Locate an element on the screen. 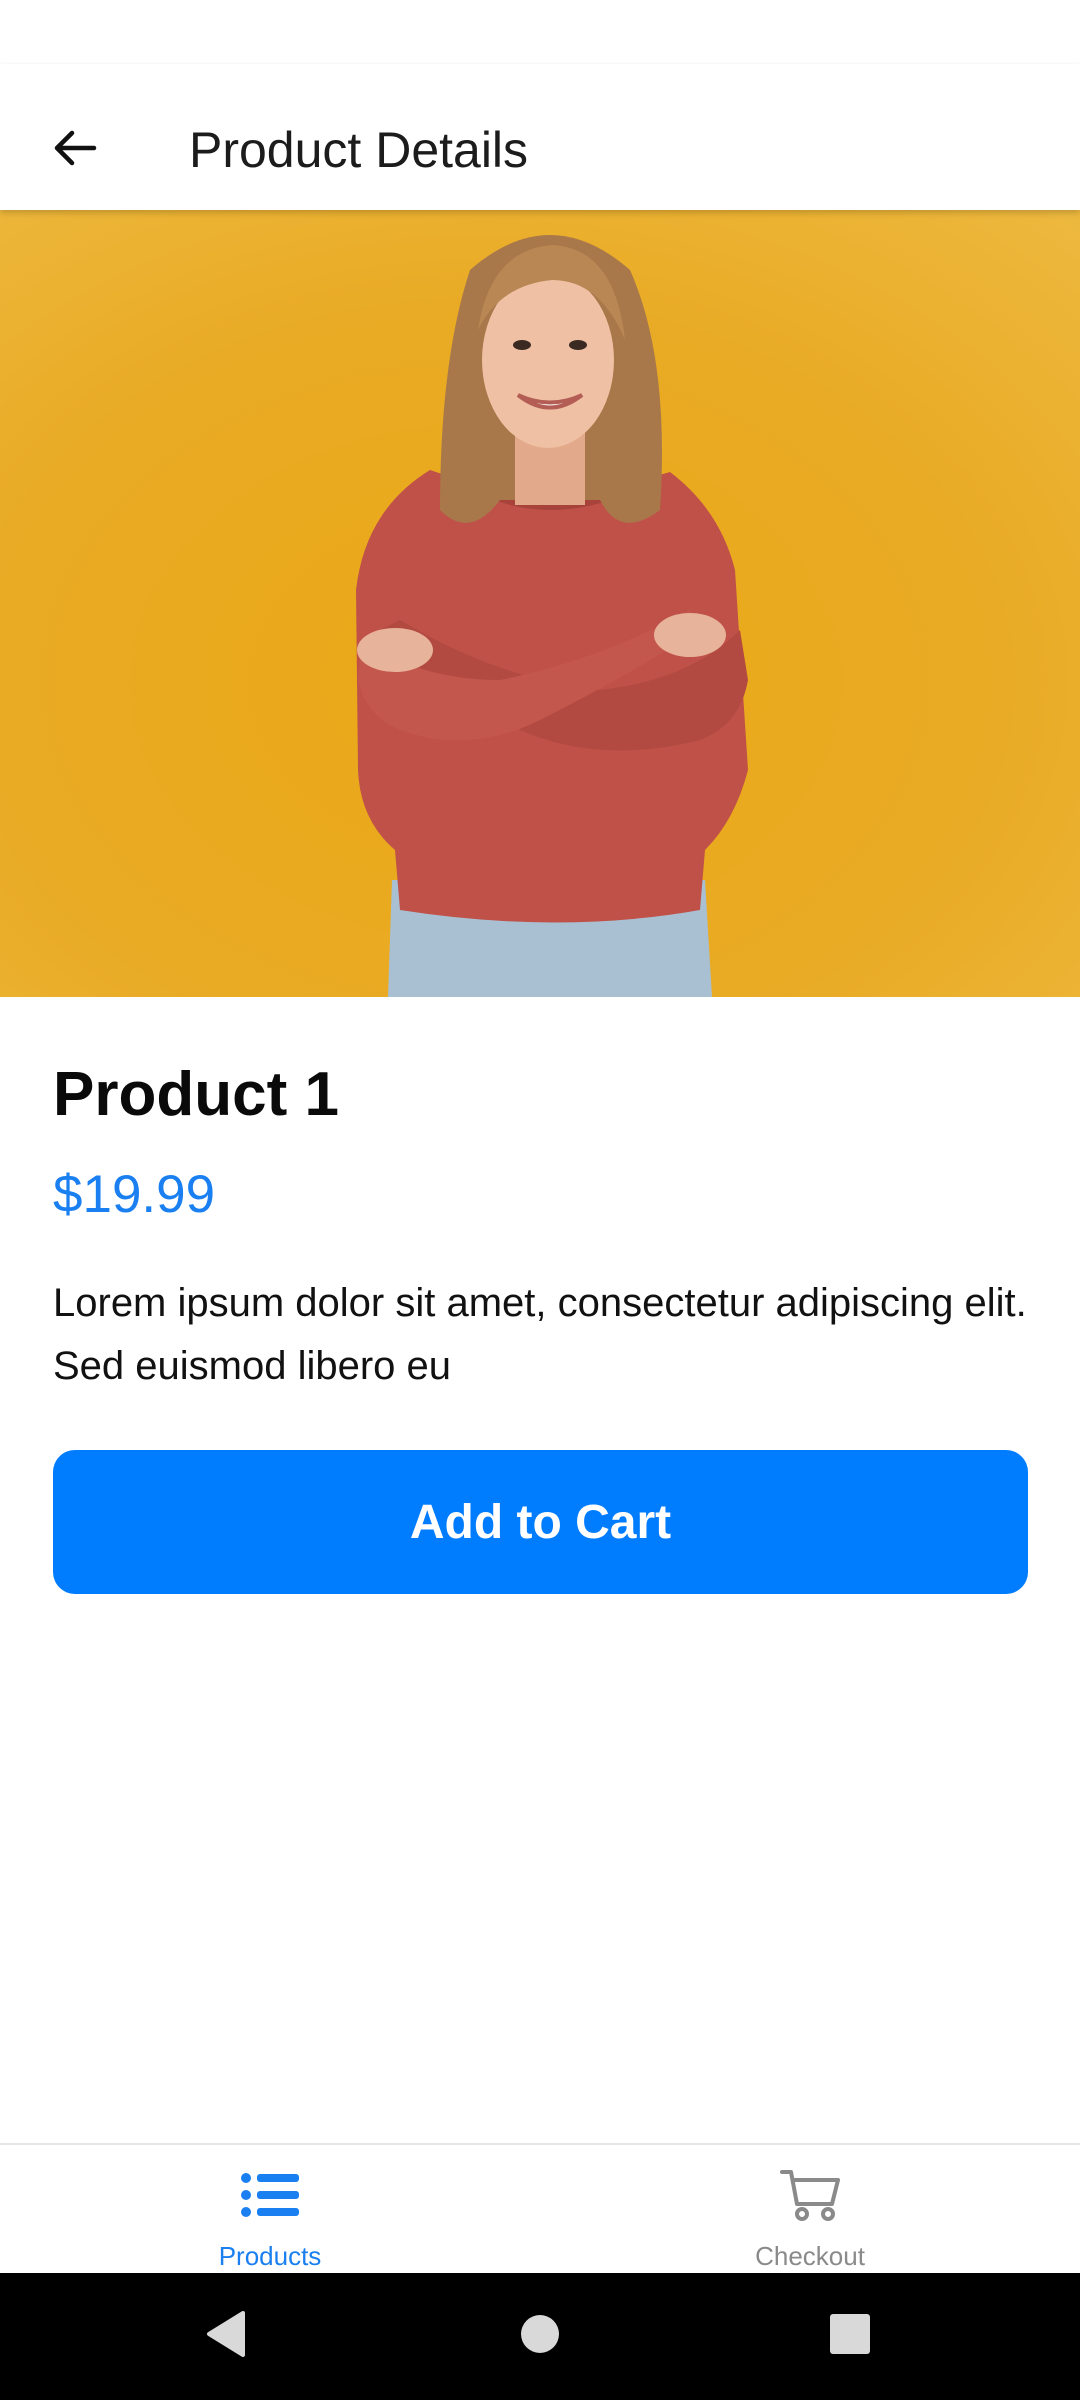 Image resolution: width=1080 pixels, height=2400 pixels. system-navigation-bar is located at coordinates (540, 2336).